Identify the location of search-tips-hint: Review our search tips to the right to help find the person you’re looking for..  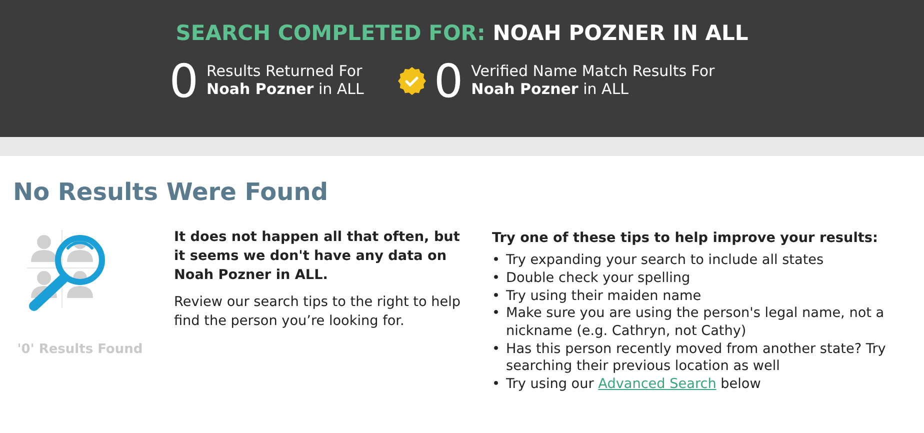
(318, 312).